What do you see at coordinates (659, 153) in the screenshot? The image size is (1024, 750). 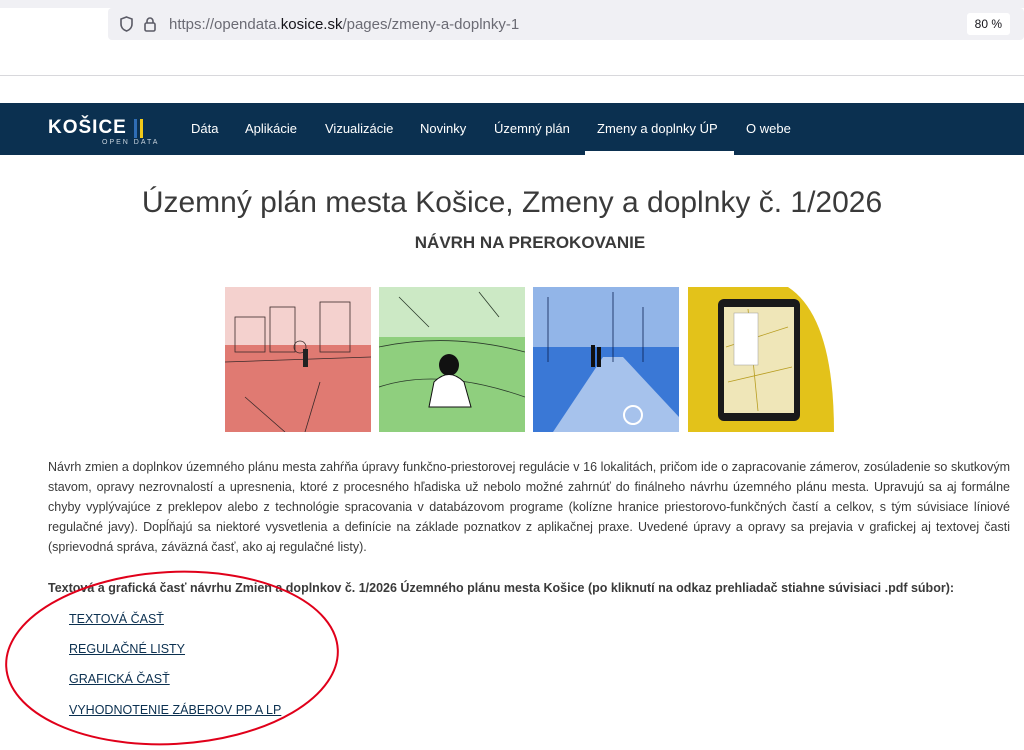 I see `nav-active-indicator` at bounding box center [659, 153].